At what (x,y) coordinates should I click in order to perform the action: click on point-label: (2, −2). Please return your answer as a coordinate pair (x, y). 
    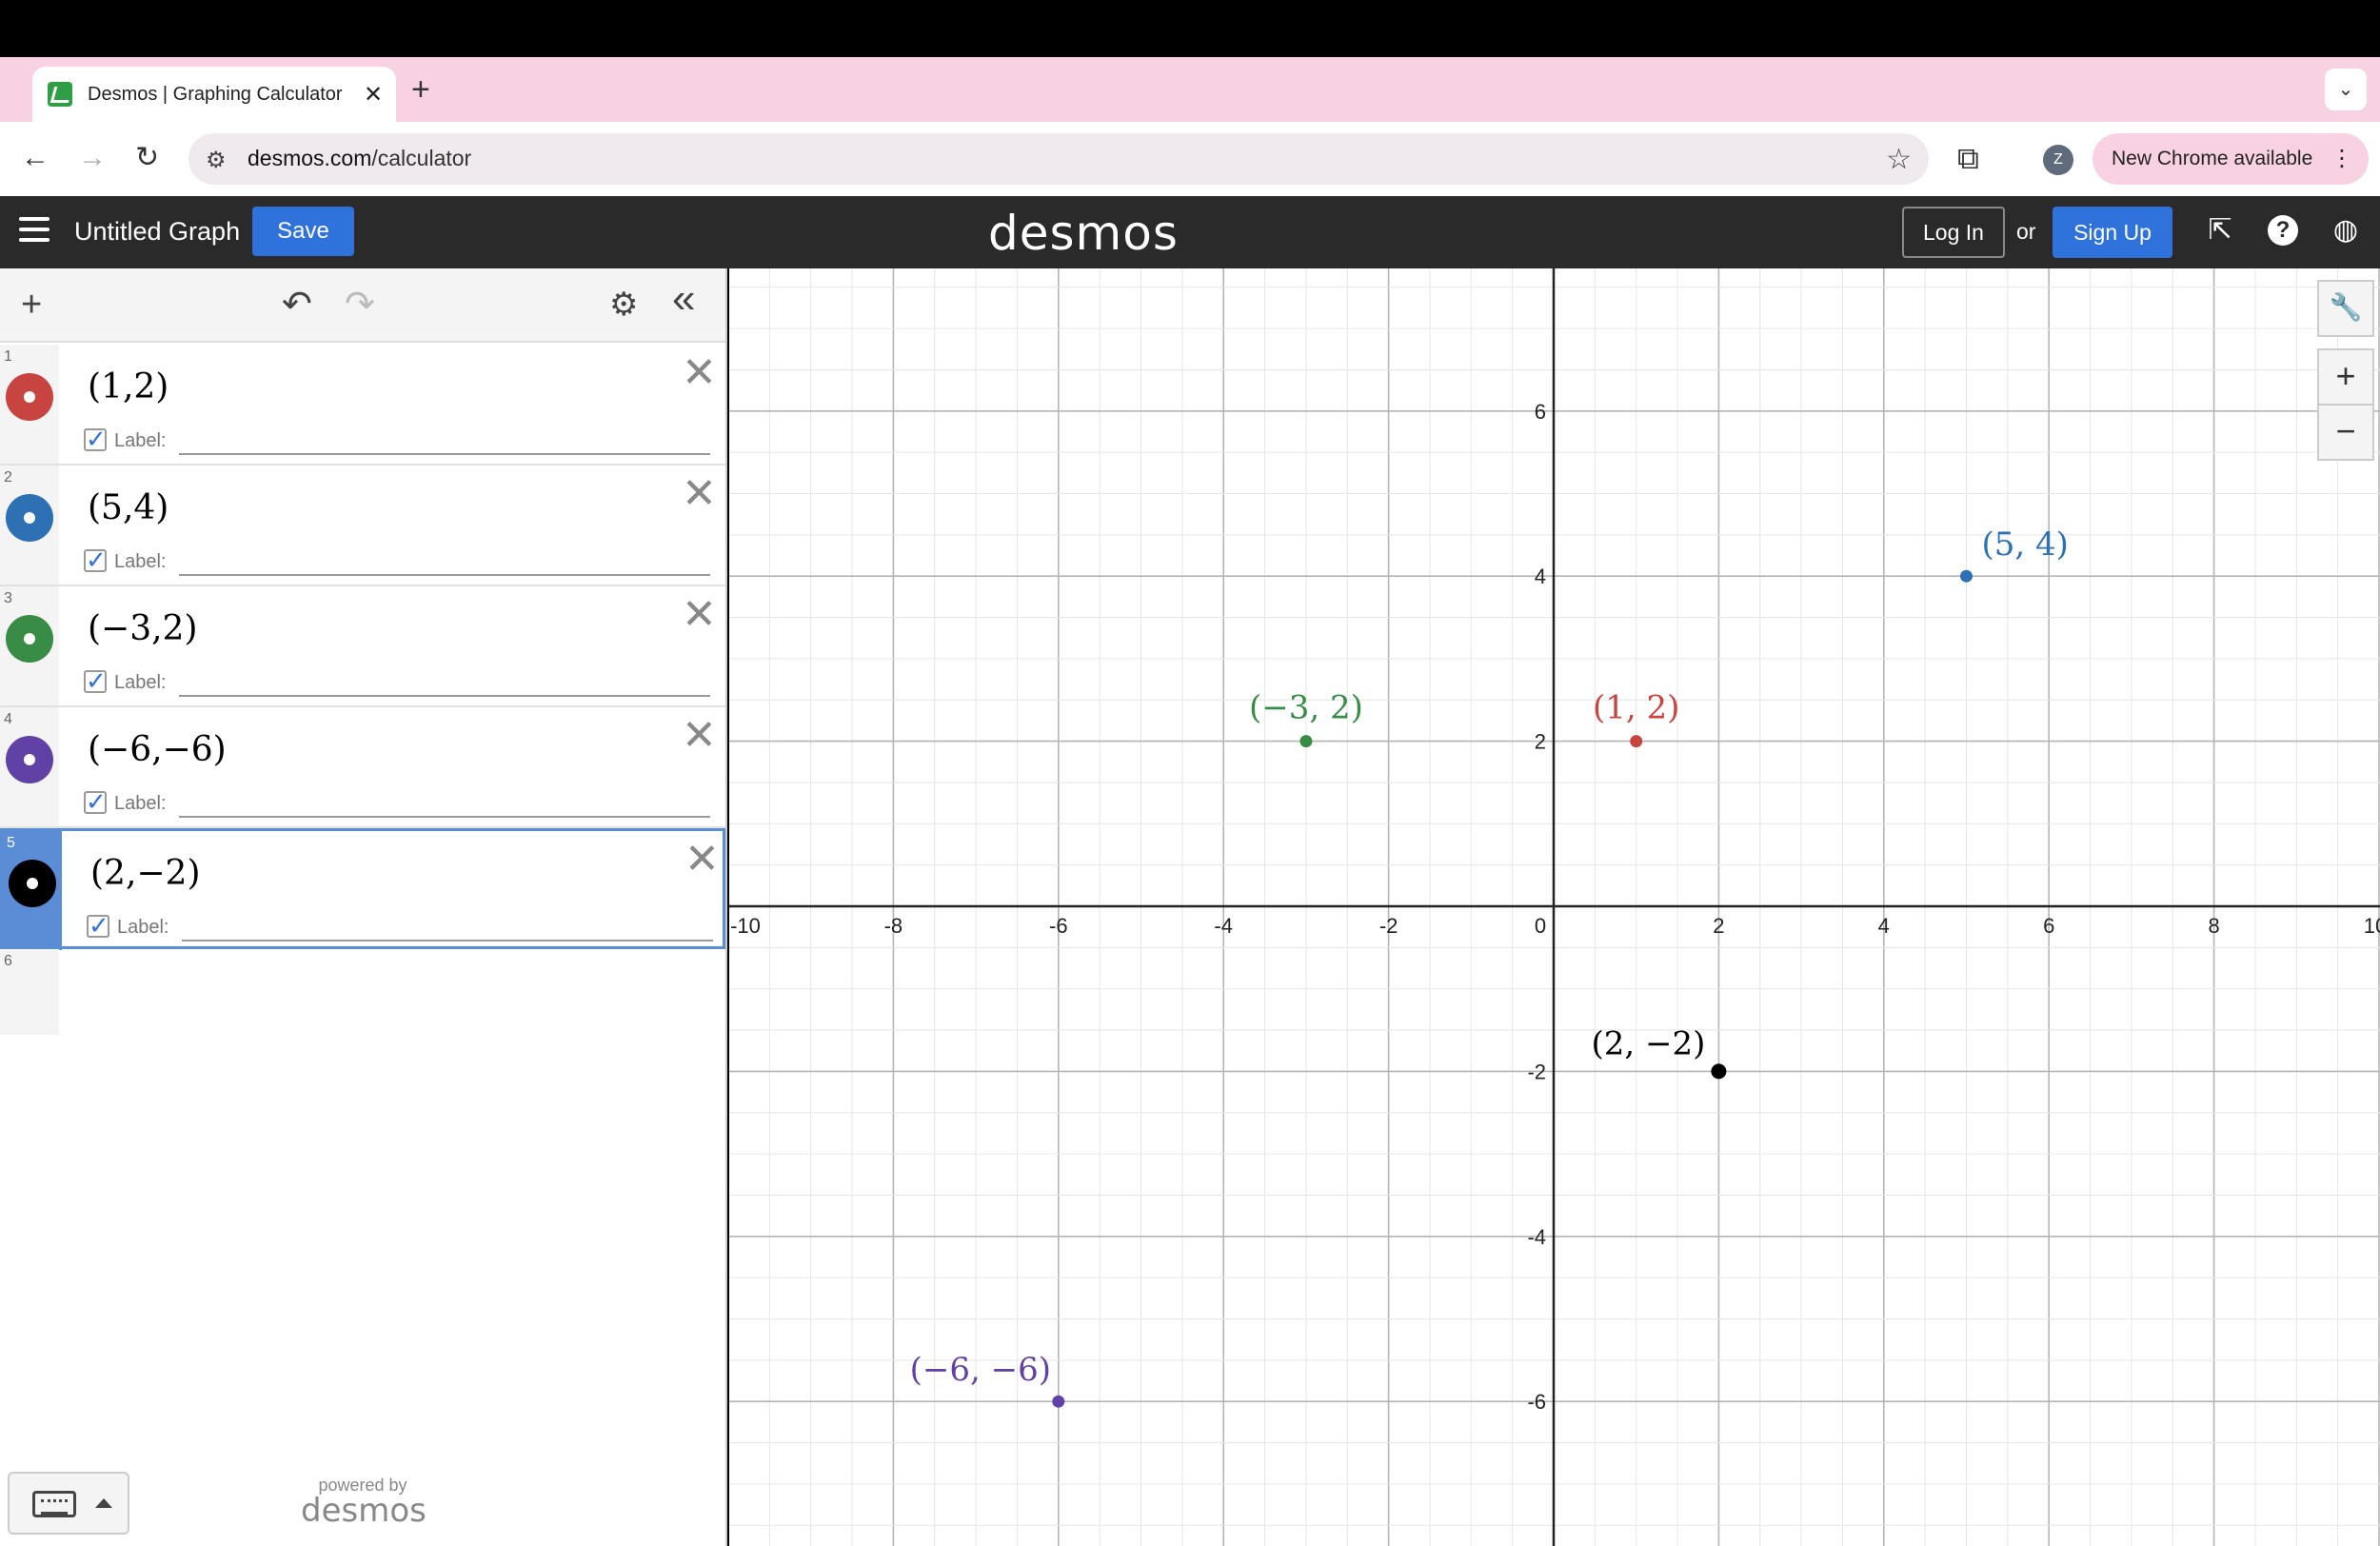
    Looking at the image, I should click on (1648, 1043).